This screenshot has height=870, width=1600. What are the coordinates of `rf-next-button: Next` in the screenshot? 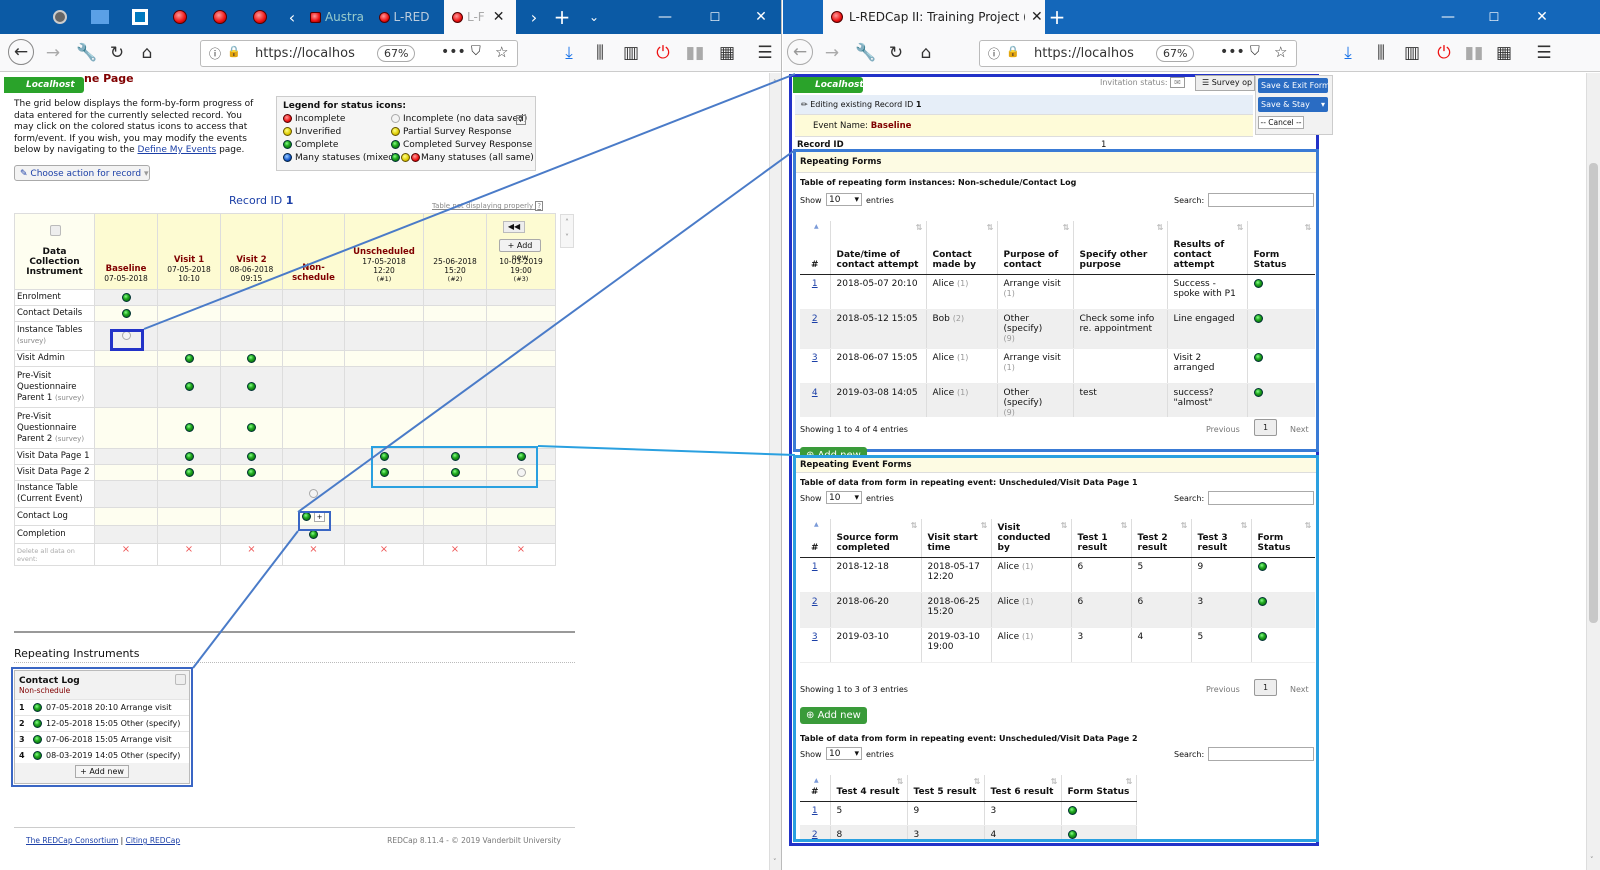 It's located at (1299, 429).